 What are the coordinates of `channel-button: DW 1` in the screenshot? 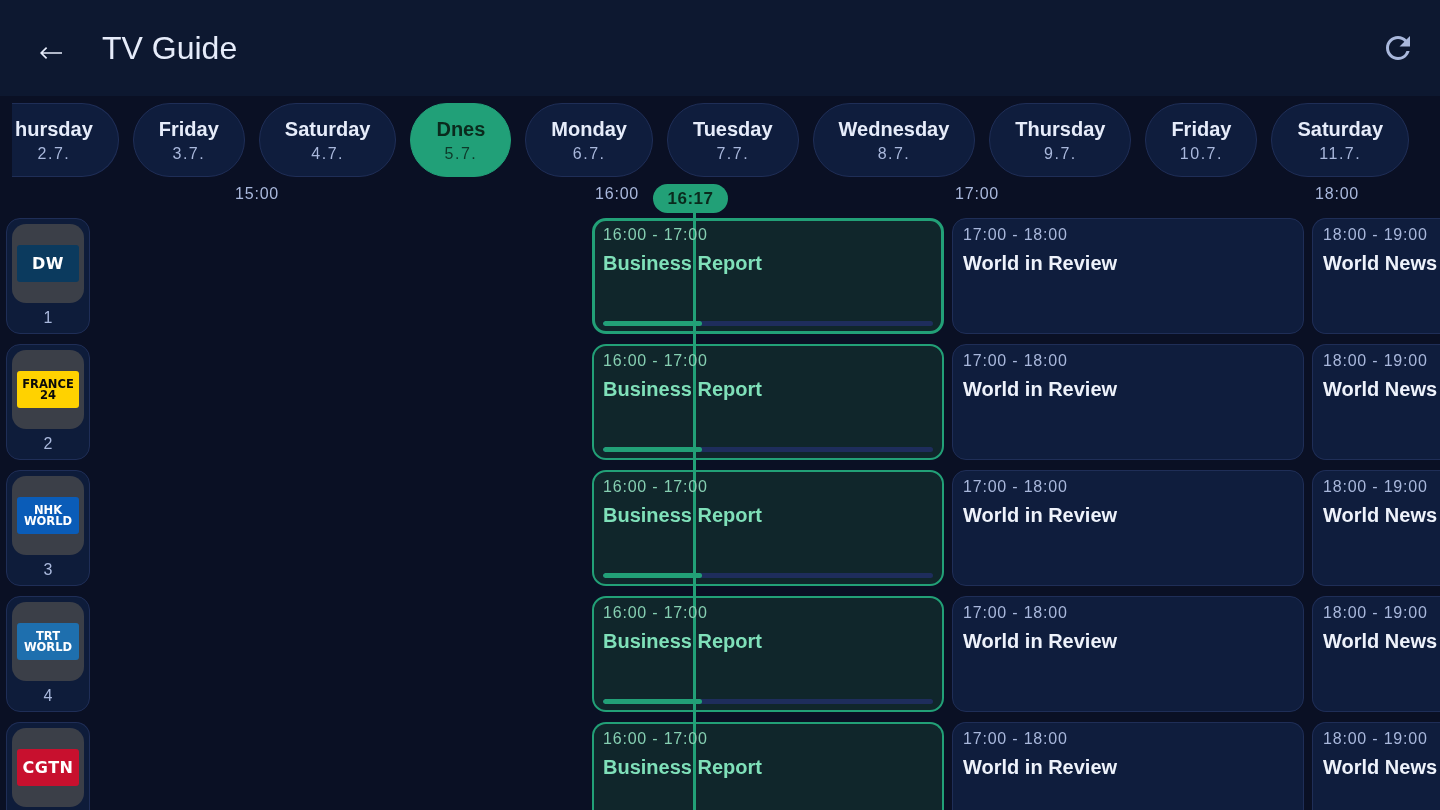 It's located at (48, 276).